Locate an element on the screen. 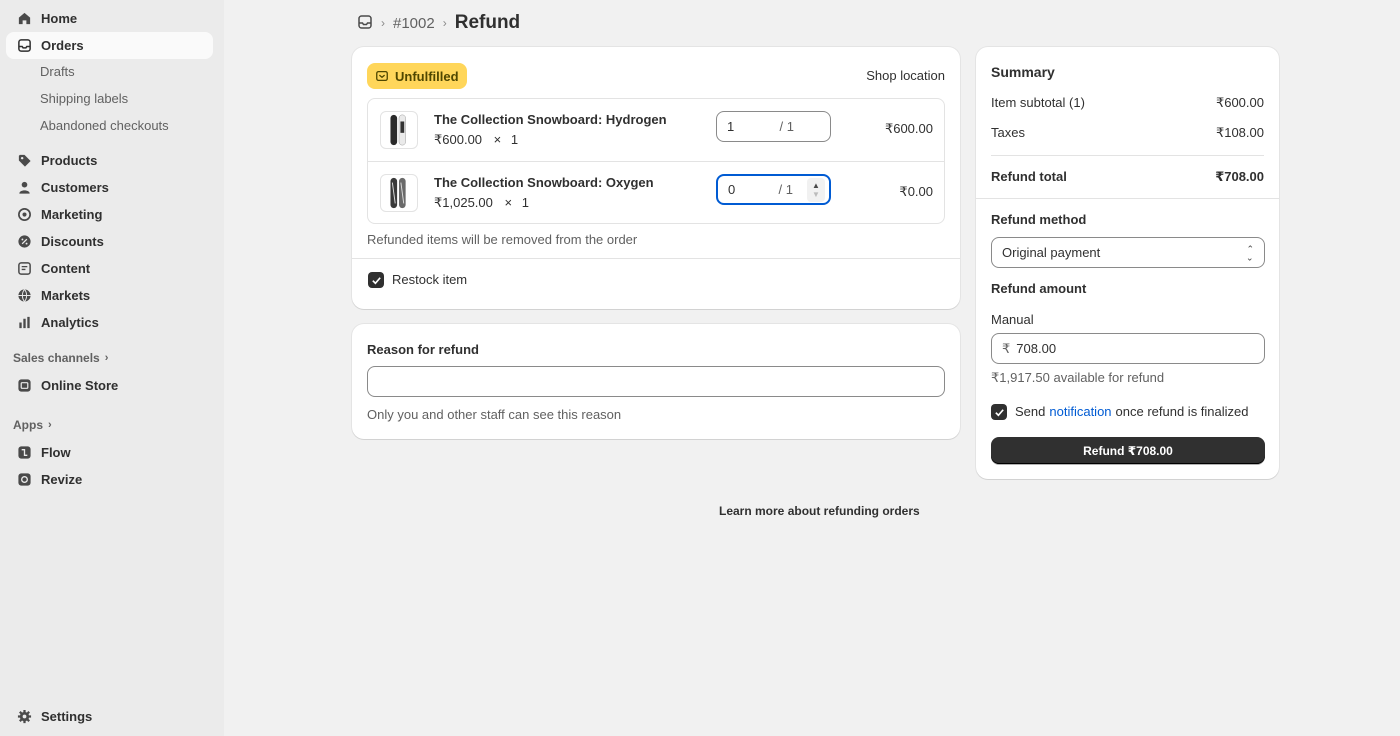 The image size is (1400, 736). flow-icon is located at coordinates (24, 453).